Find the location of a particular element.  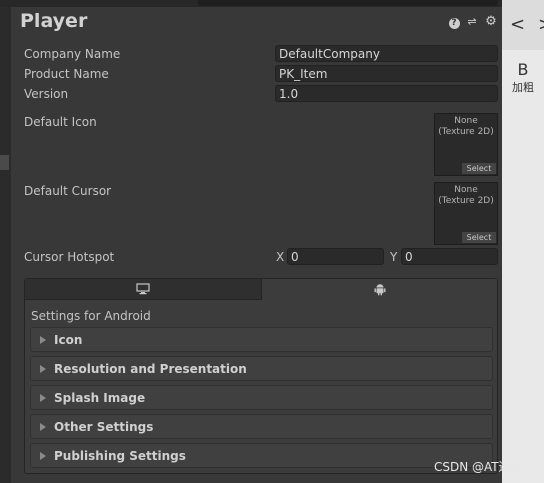

product-name-field: PK_Item is located at coordinates (386, 73).